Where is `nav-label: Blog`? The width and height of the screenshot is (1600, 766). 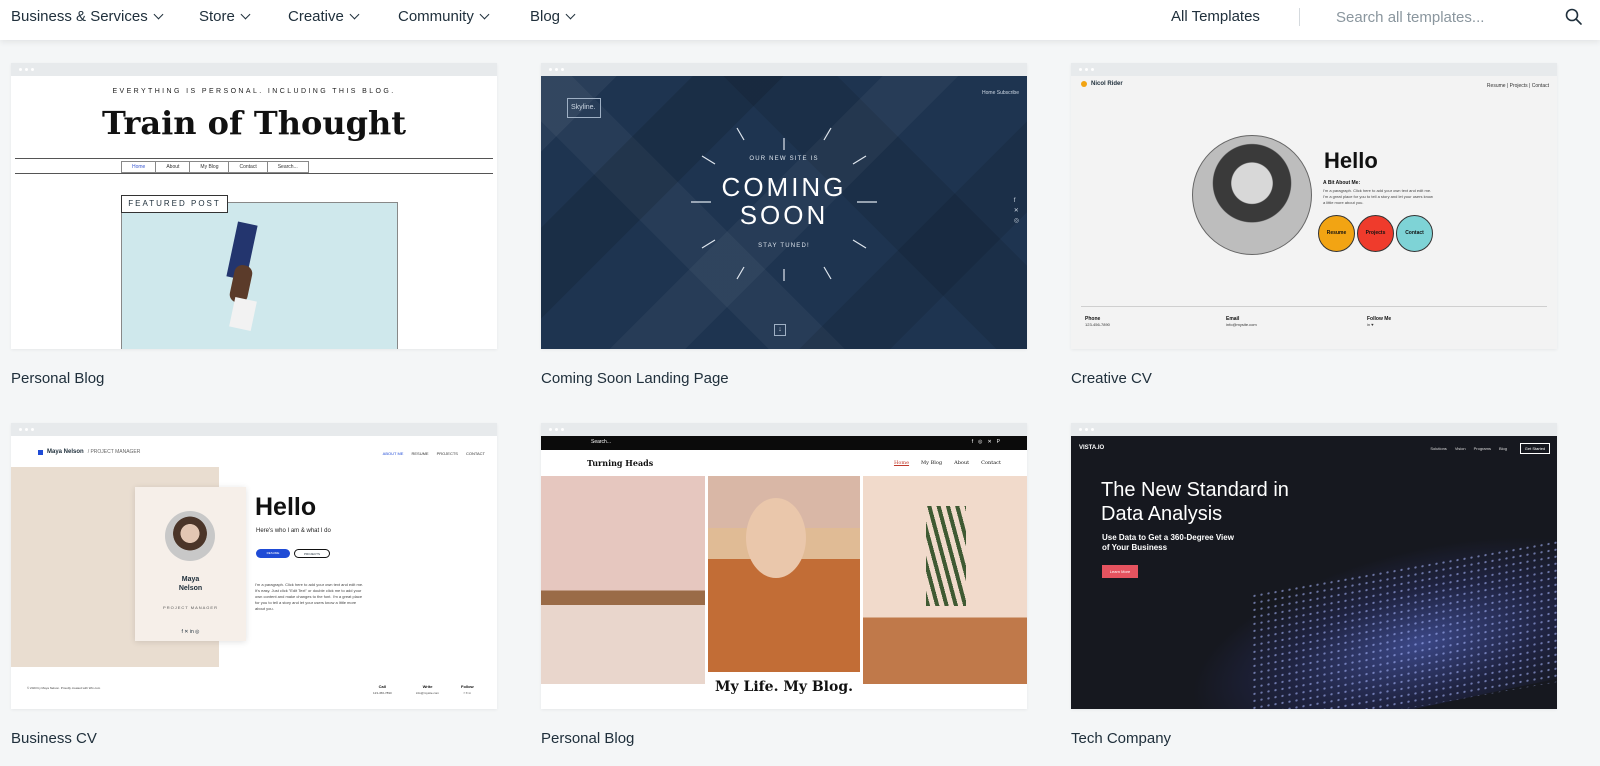
nav-label: Blog is located at coordinates (545, 16).